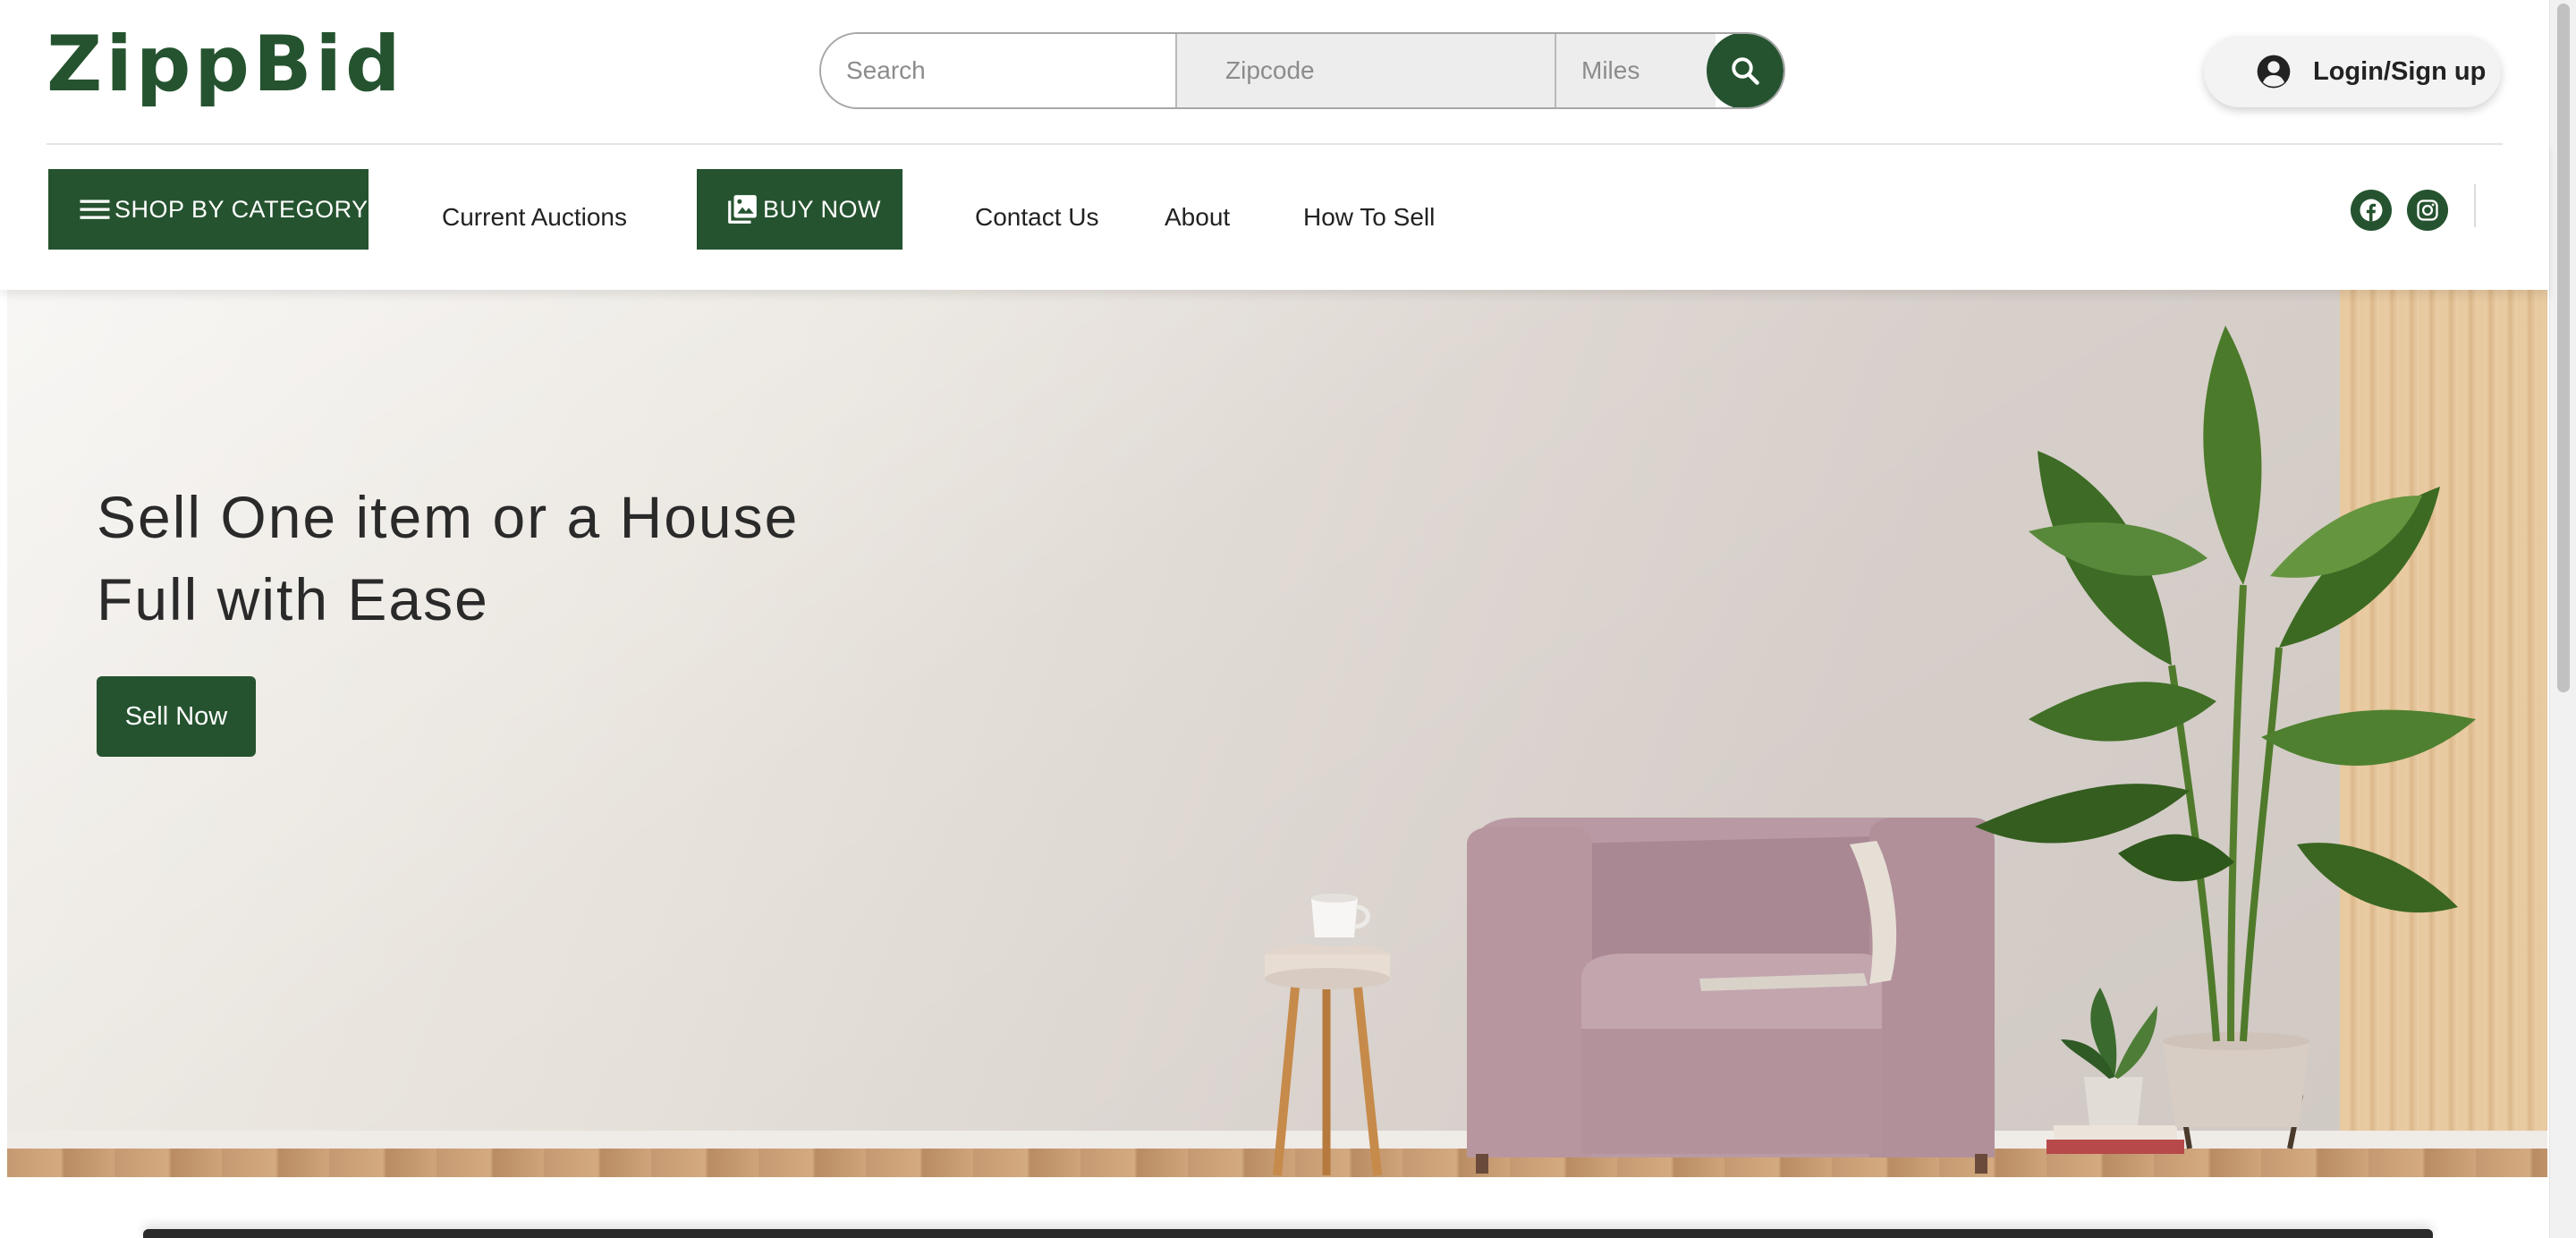 The height and width of the screenshot is (1238, 2576). Describe the element at coordinates (2563, 348) in the screenshot. I see `scrollbar-thumb` at that location.